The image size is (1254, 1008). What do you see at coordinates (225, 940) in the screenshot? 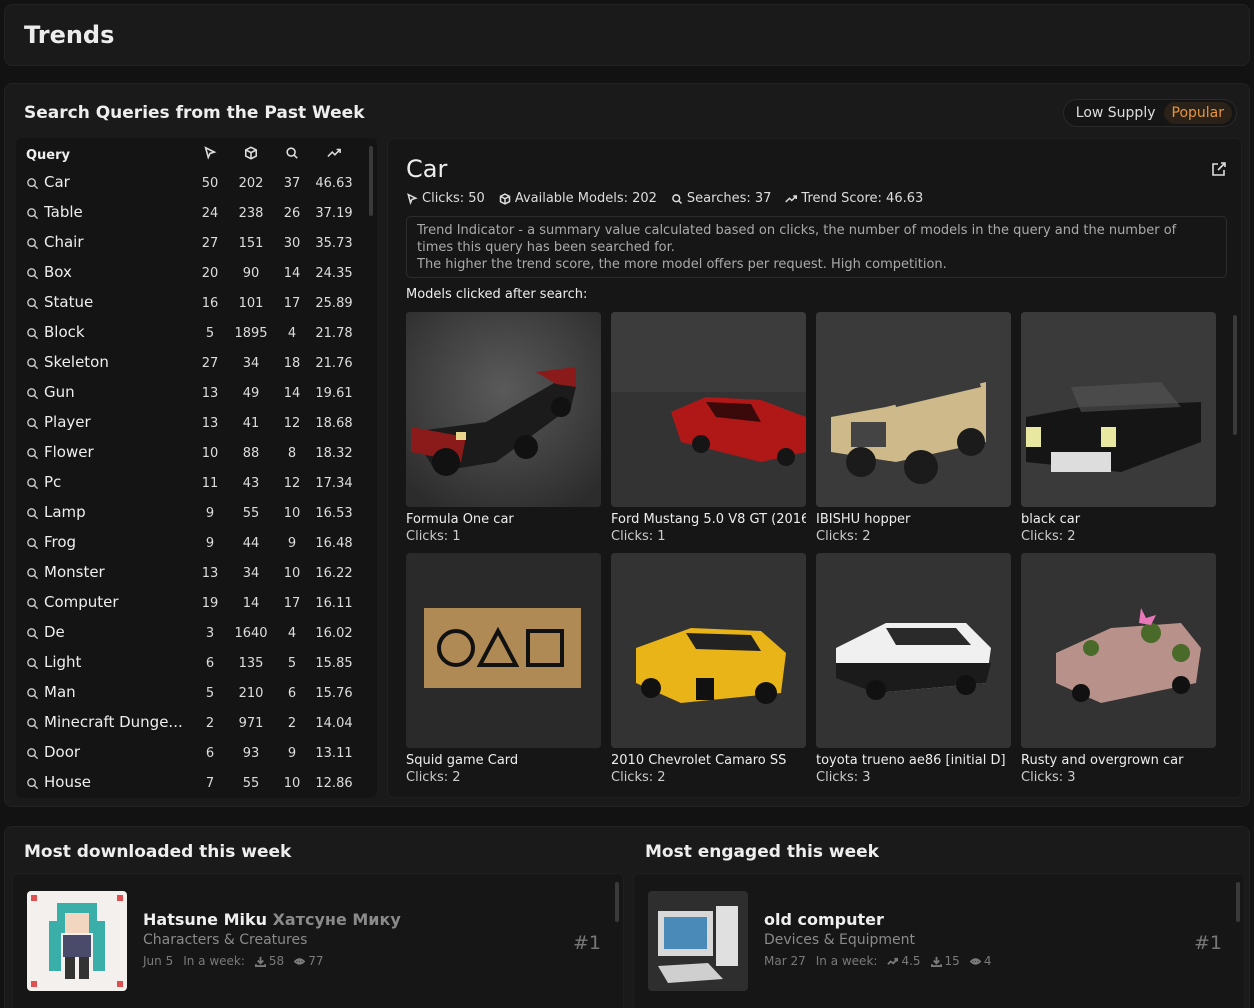
I see `item-category: Characters & Creatures` at bounding box center [225, 940].